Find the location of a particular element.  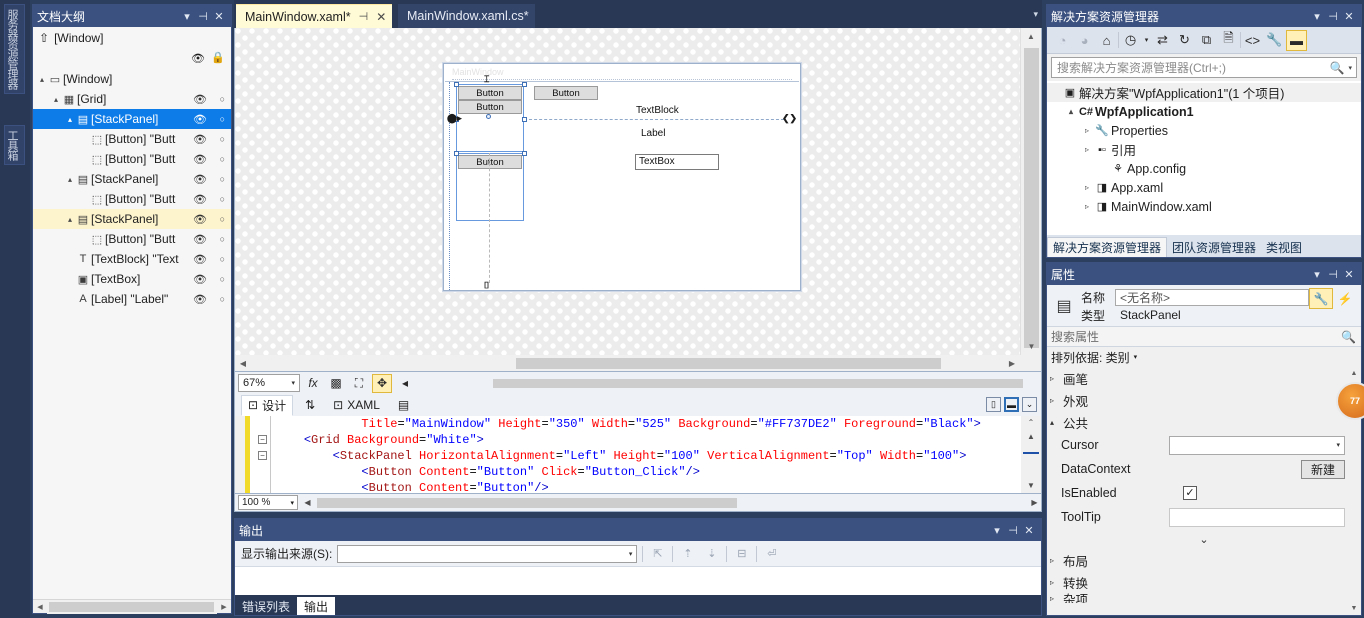

code-outlining-margin: − − is located at coordinates (263, 454).